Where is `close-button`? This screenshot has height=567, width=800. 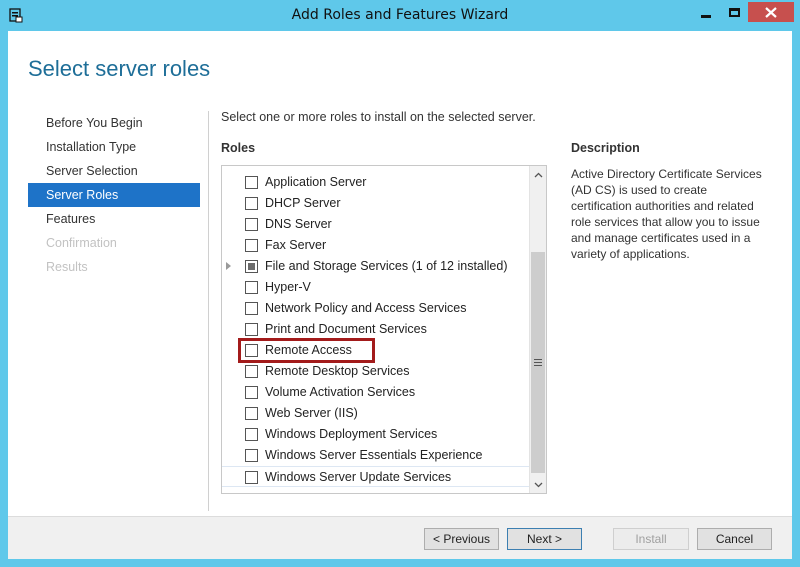 close-button is located at coordinates (771, 12).